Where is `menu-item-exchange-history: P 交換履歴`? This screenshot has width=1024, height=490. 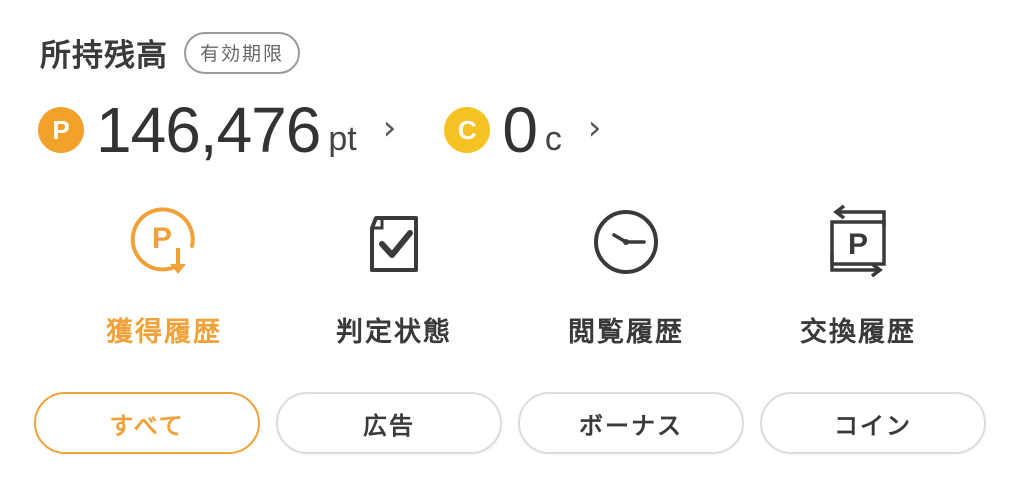
menu-item-exchange-history: P 交換履歴 is located at coordinates (858, 274).